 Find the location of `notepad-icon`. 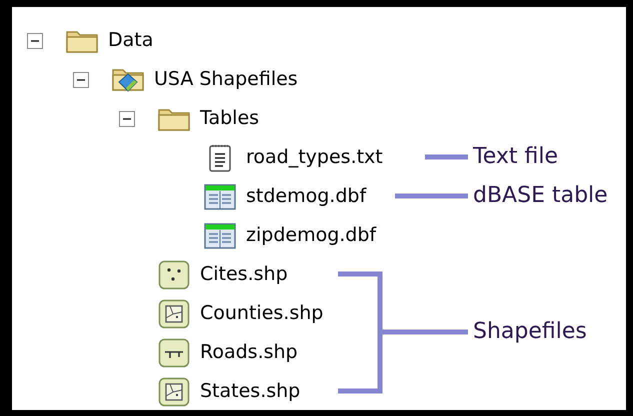

notepad-icon is located at coordinates (220, 157).